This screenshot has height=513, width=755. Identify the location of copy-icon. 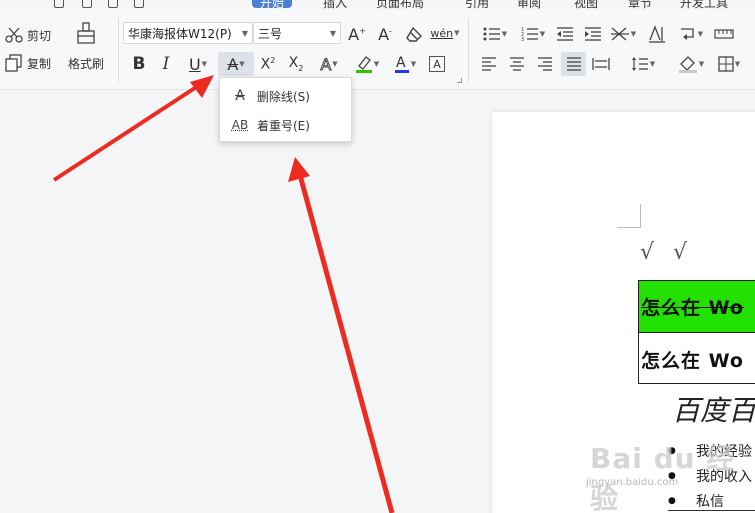
(13, 63).